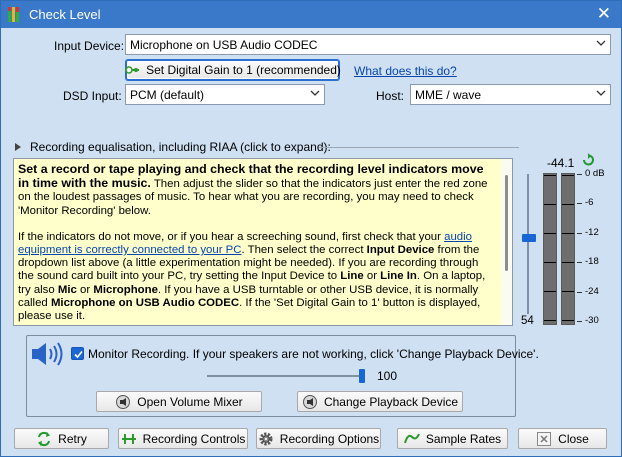 This screenshot has height=457, width=622. I want to click on retry-label: Retry, so click(72, 438).